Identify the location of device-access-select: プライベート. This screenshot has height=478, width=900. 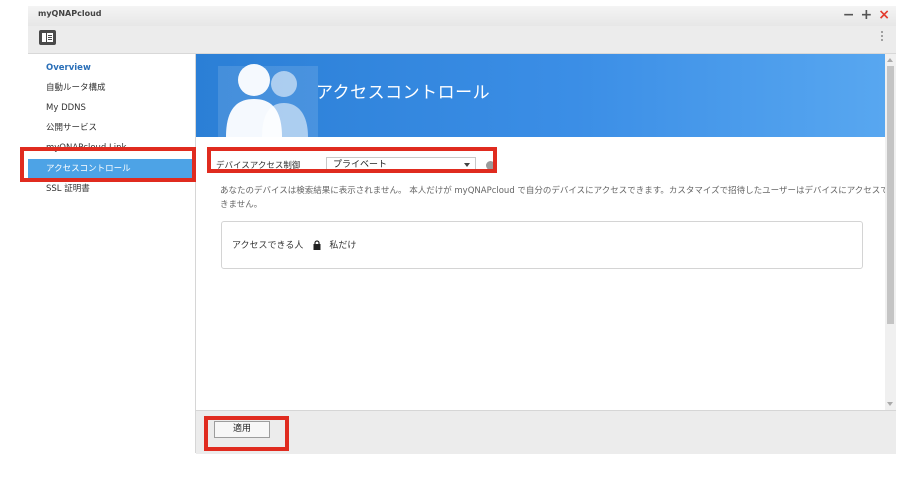
(401, 165).